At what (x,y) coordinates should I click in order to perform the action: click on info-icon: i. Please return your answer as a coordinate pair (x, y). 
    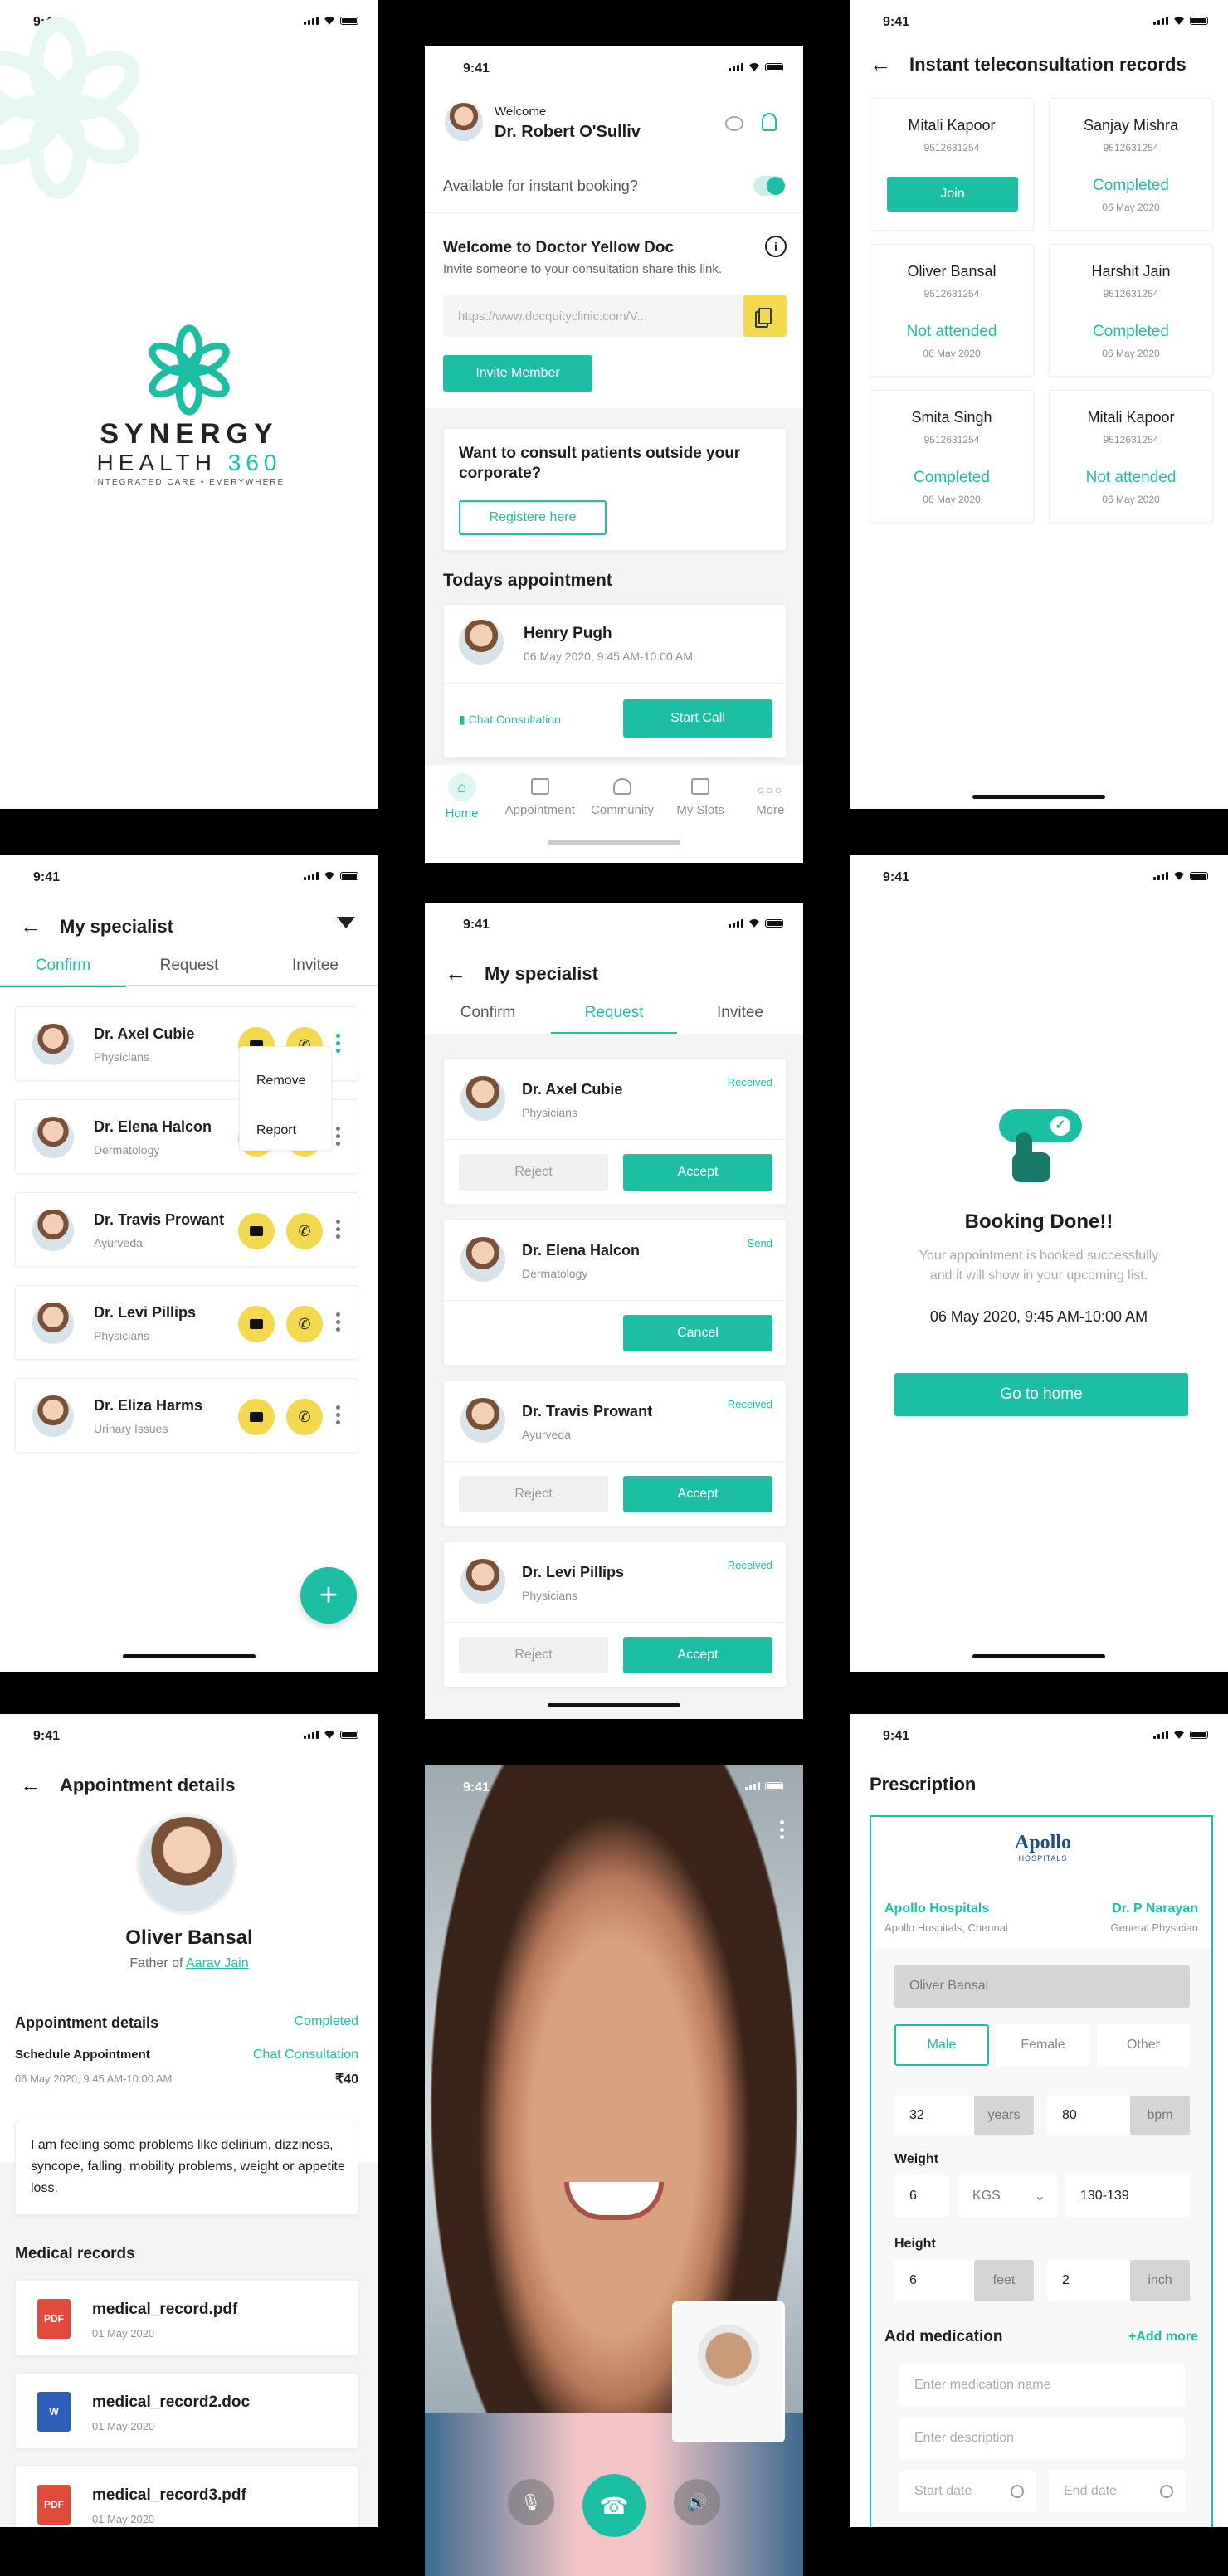
    Looking at the image, I should click on (776, 246).